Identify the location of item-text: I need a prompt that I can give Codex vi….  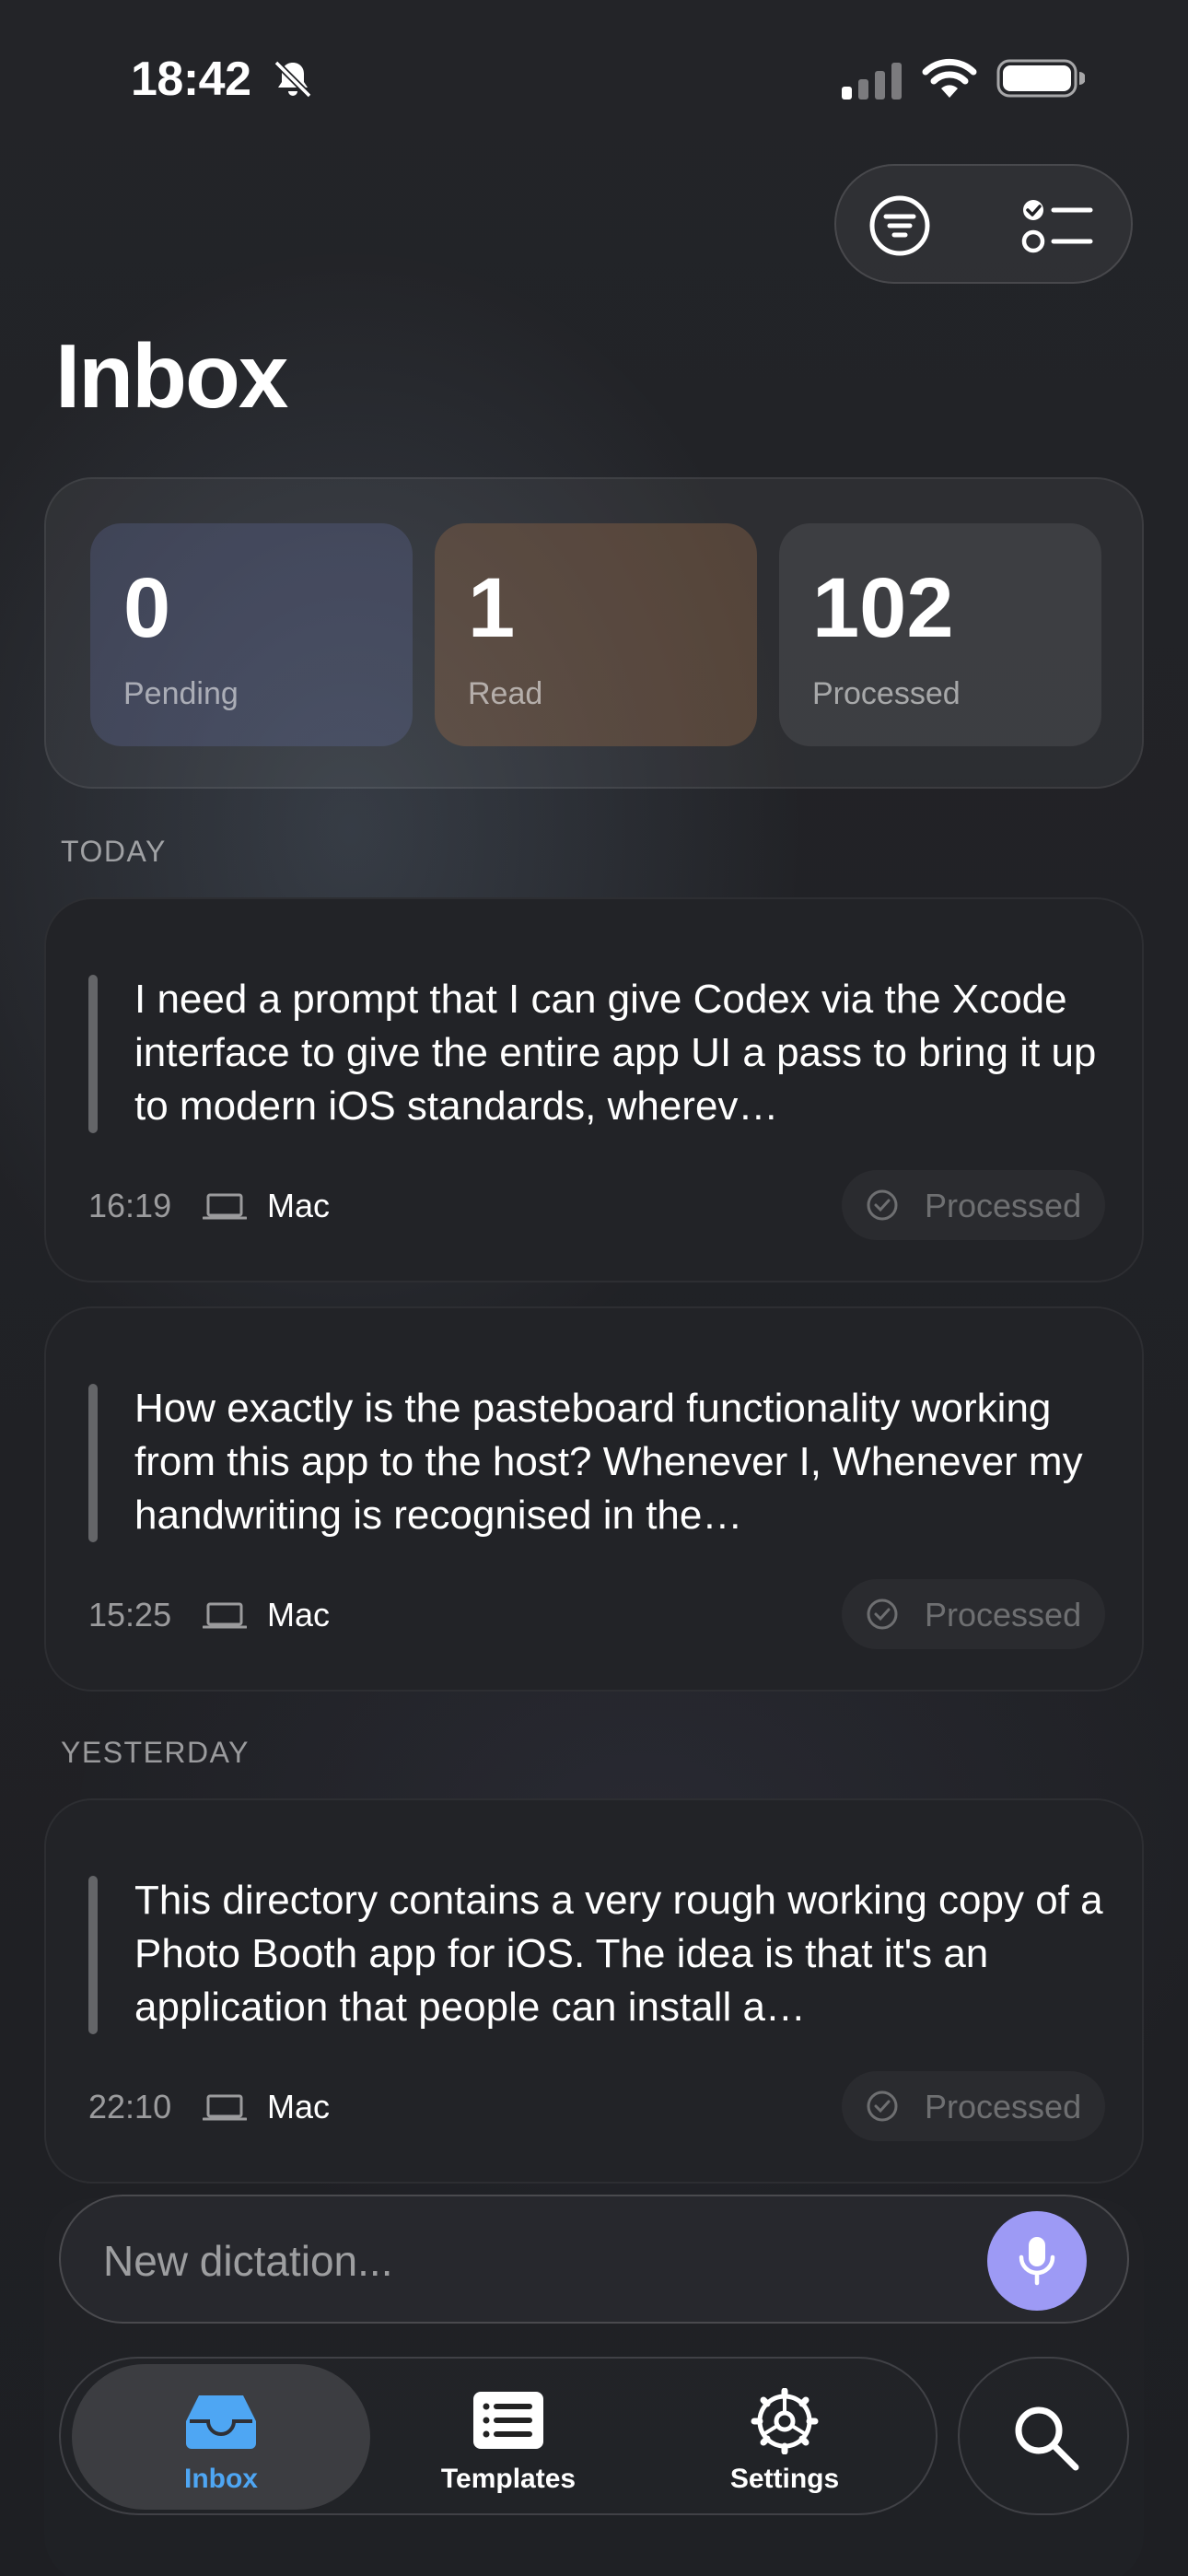
(615, 1053).